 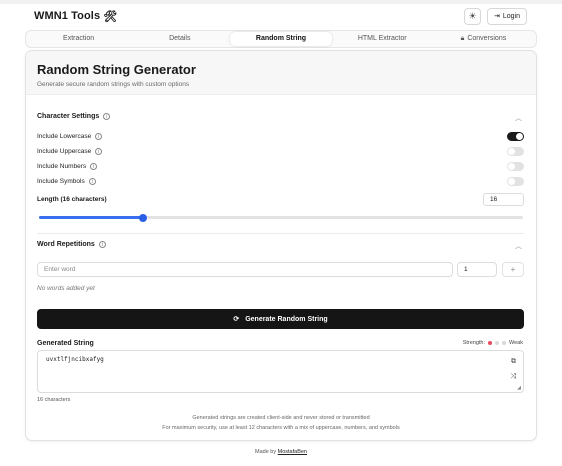 I want to click on option-label: Include Numbers i, so click(x=67, y=166).